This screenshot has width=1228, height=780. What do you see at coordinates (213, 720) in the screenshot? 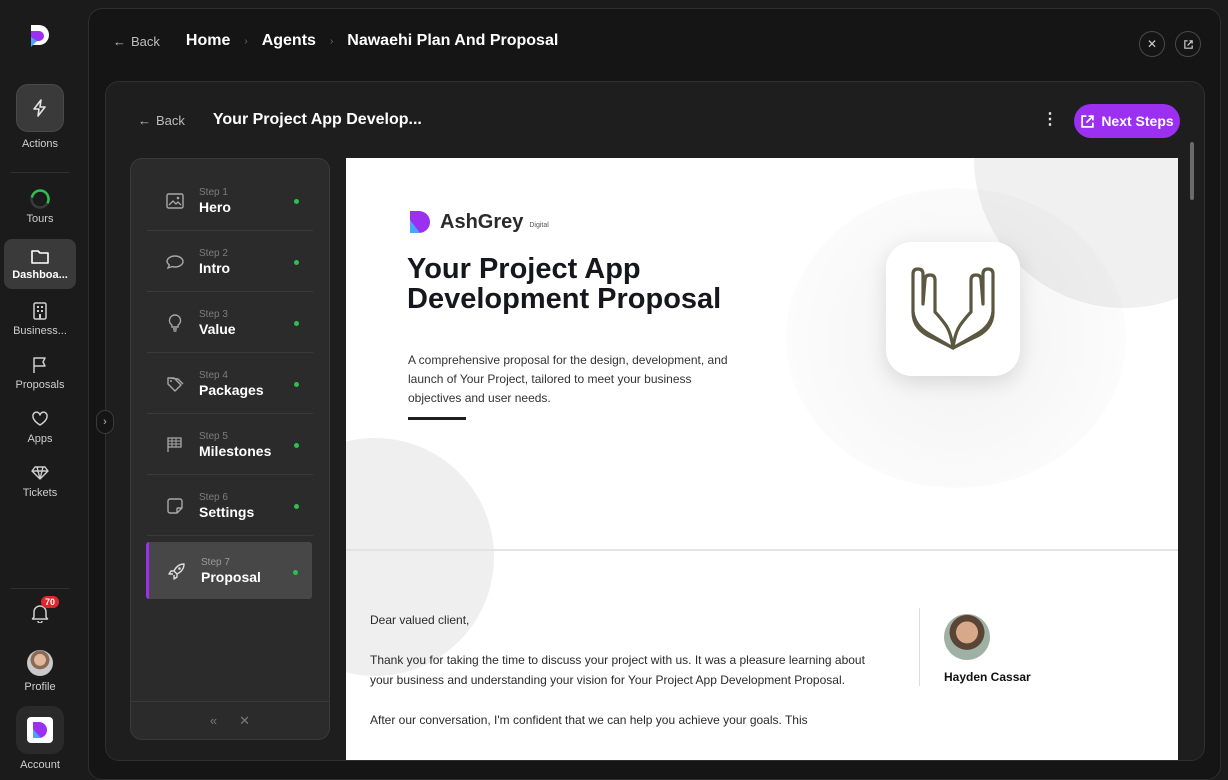
I see `collapse-left-icon: «` at bounding box center [213, 720].